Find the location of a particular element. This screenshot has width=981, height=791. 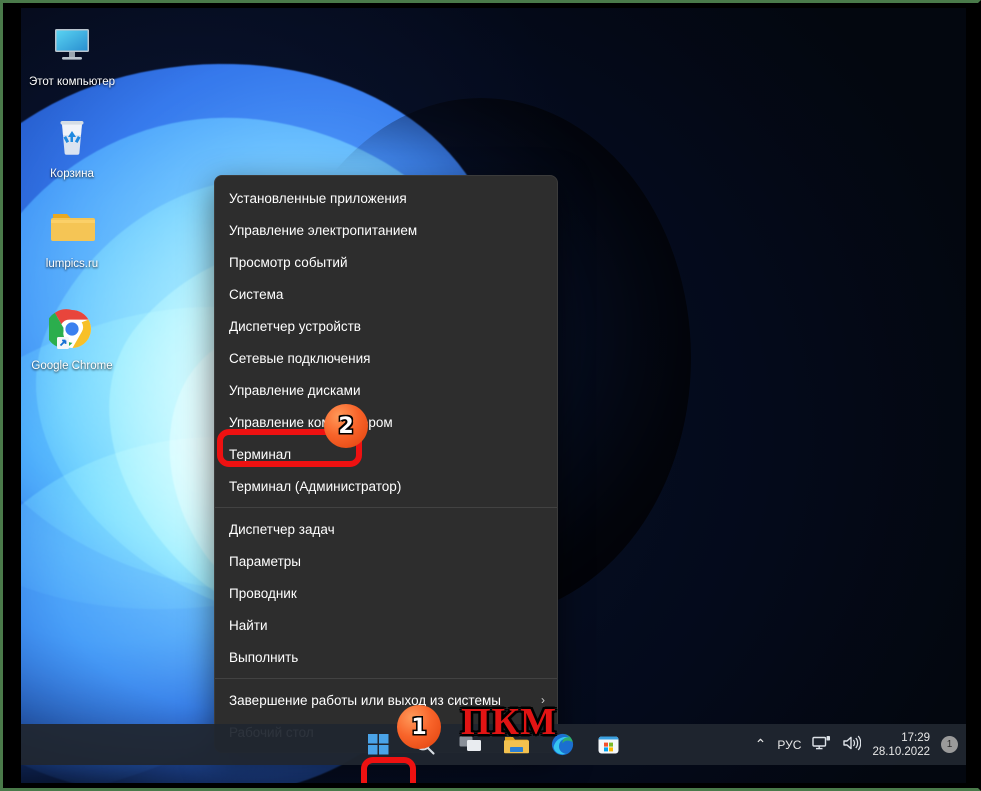

chevron-up-icon: ⌃ is located at coordinates (761, 744).